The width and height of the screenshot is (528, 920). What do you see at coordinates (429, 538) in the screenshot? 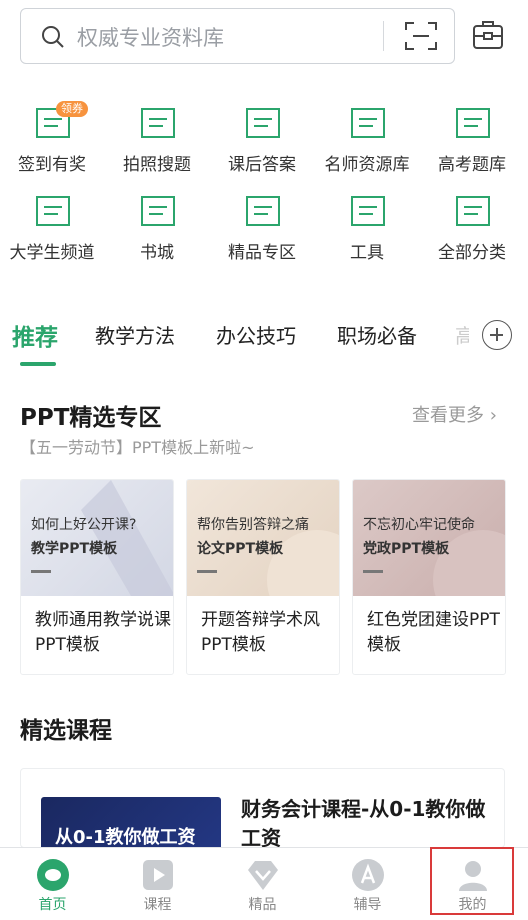
I see `ppt-card-thumbnail: 不忘初心牢记使命 党政PPT模板` at bounding box center [429, 538].